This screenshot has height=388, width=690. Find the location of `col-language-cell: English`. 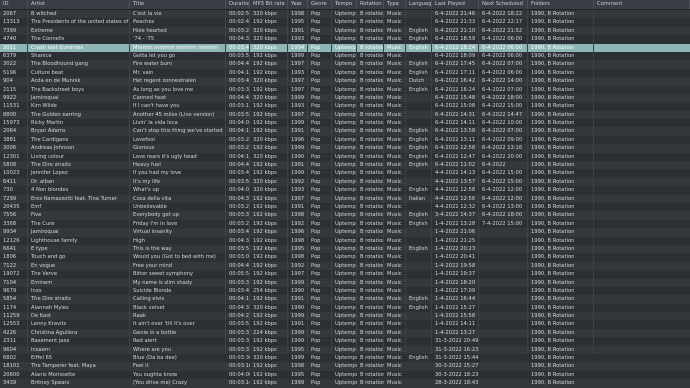

col-language-cell: English is located at coordinates (418, 148).